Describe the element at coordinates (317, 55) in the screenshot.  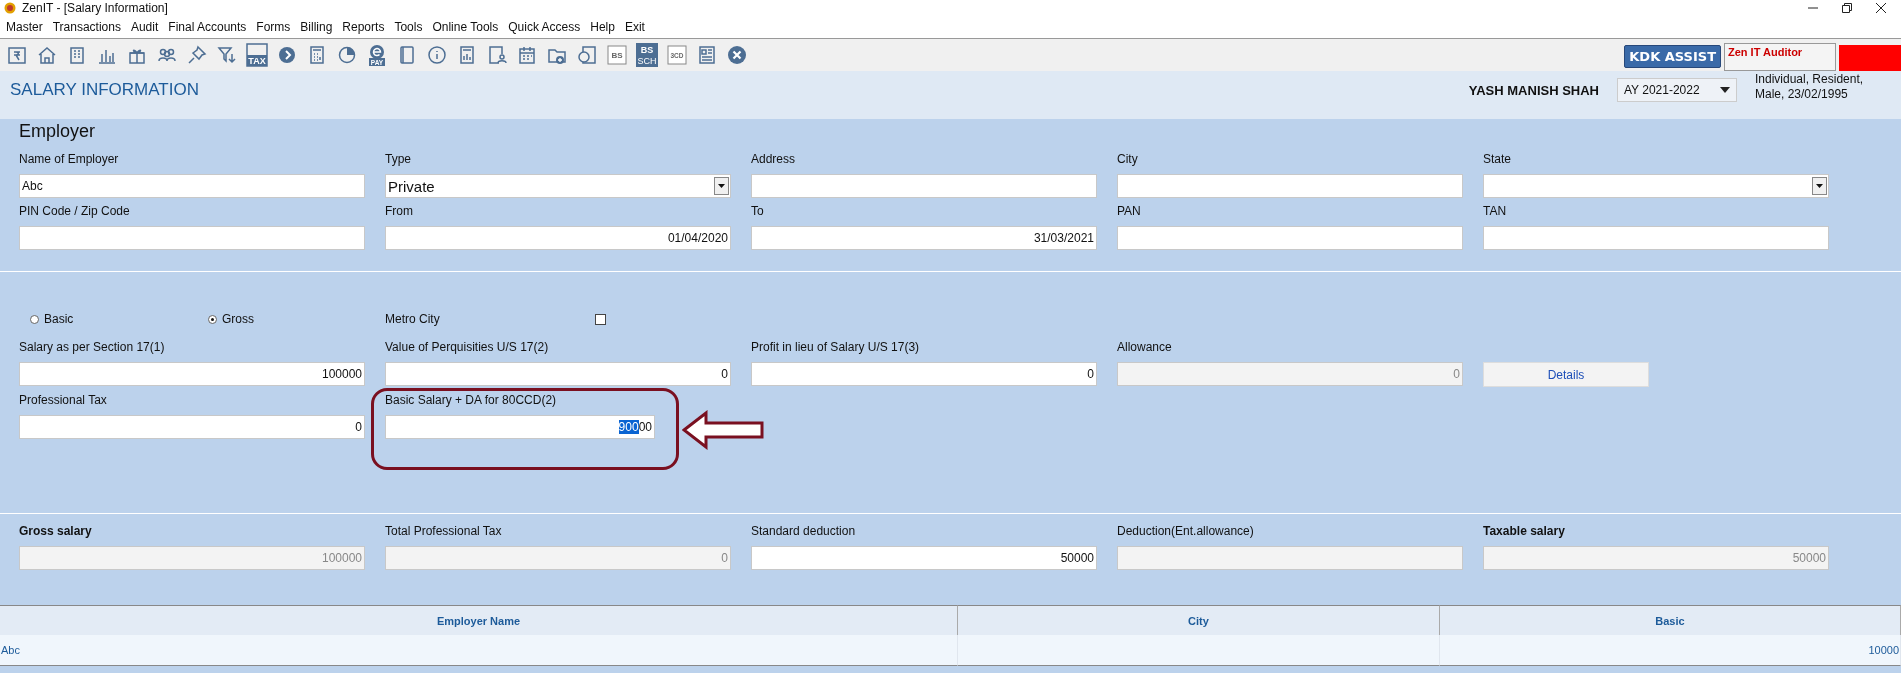
I see `calculator-icon` at that location.